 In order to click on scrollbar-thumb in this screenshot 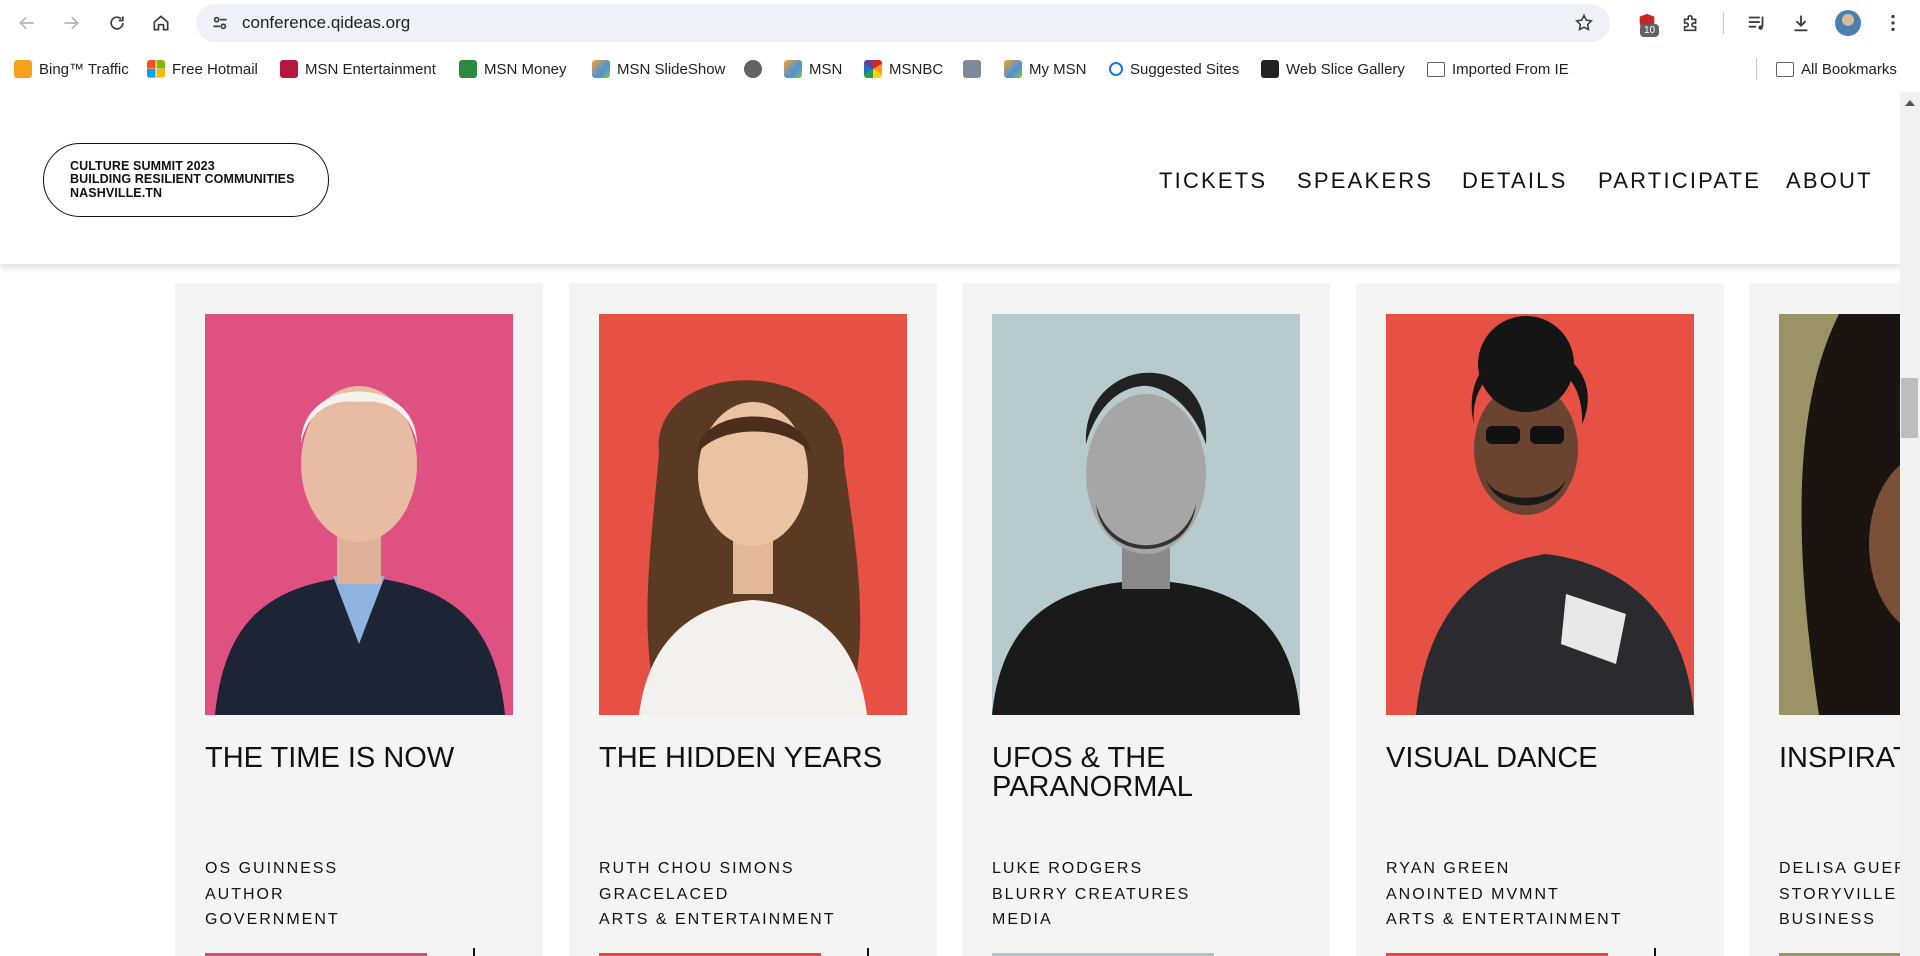, I will do `click(1909, 408)`.